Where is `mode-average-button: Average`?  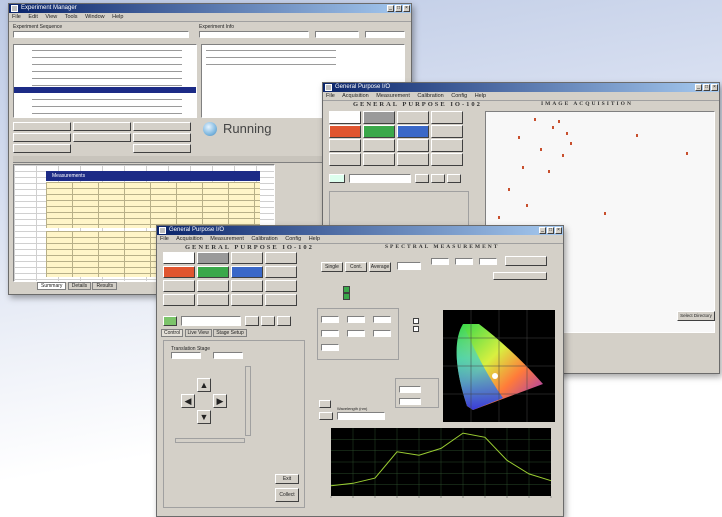
mode-average-button: Average is located at coordinates (380, 267).